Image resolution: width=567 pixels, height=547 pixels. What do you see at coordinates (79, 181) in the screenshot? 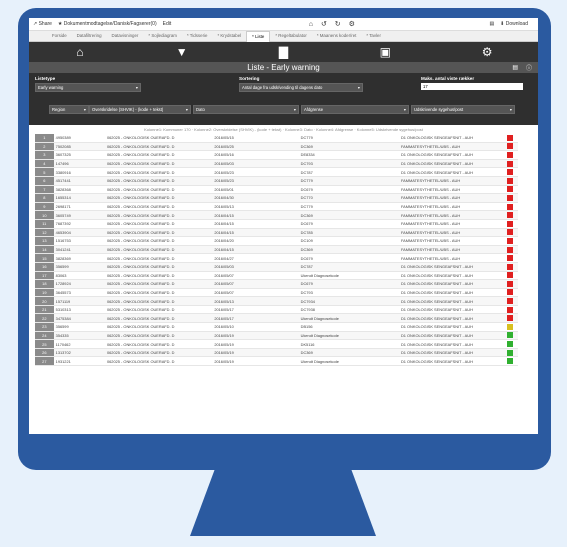
I see `patient-id-cell: 4517441` at bounding box center [79, 181].